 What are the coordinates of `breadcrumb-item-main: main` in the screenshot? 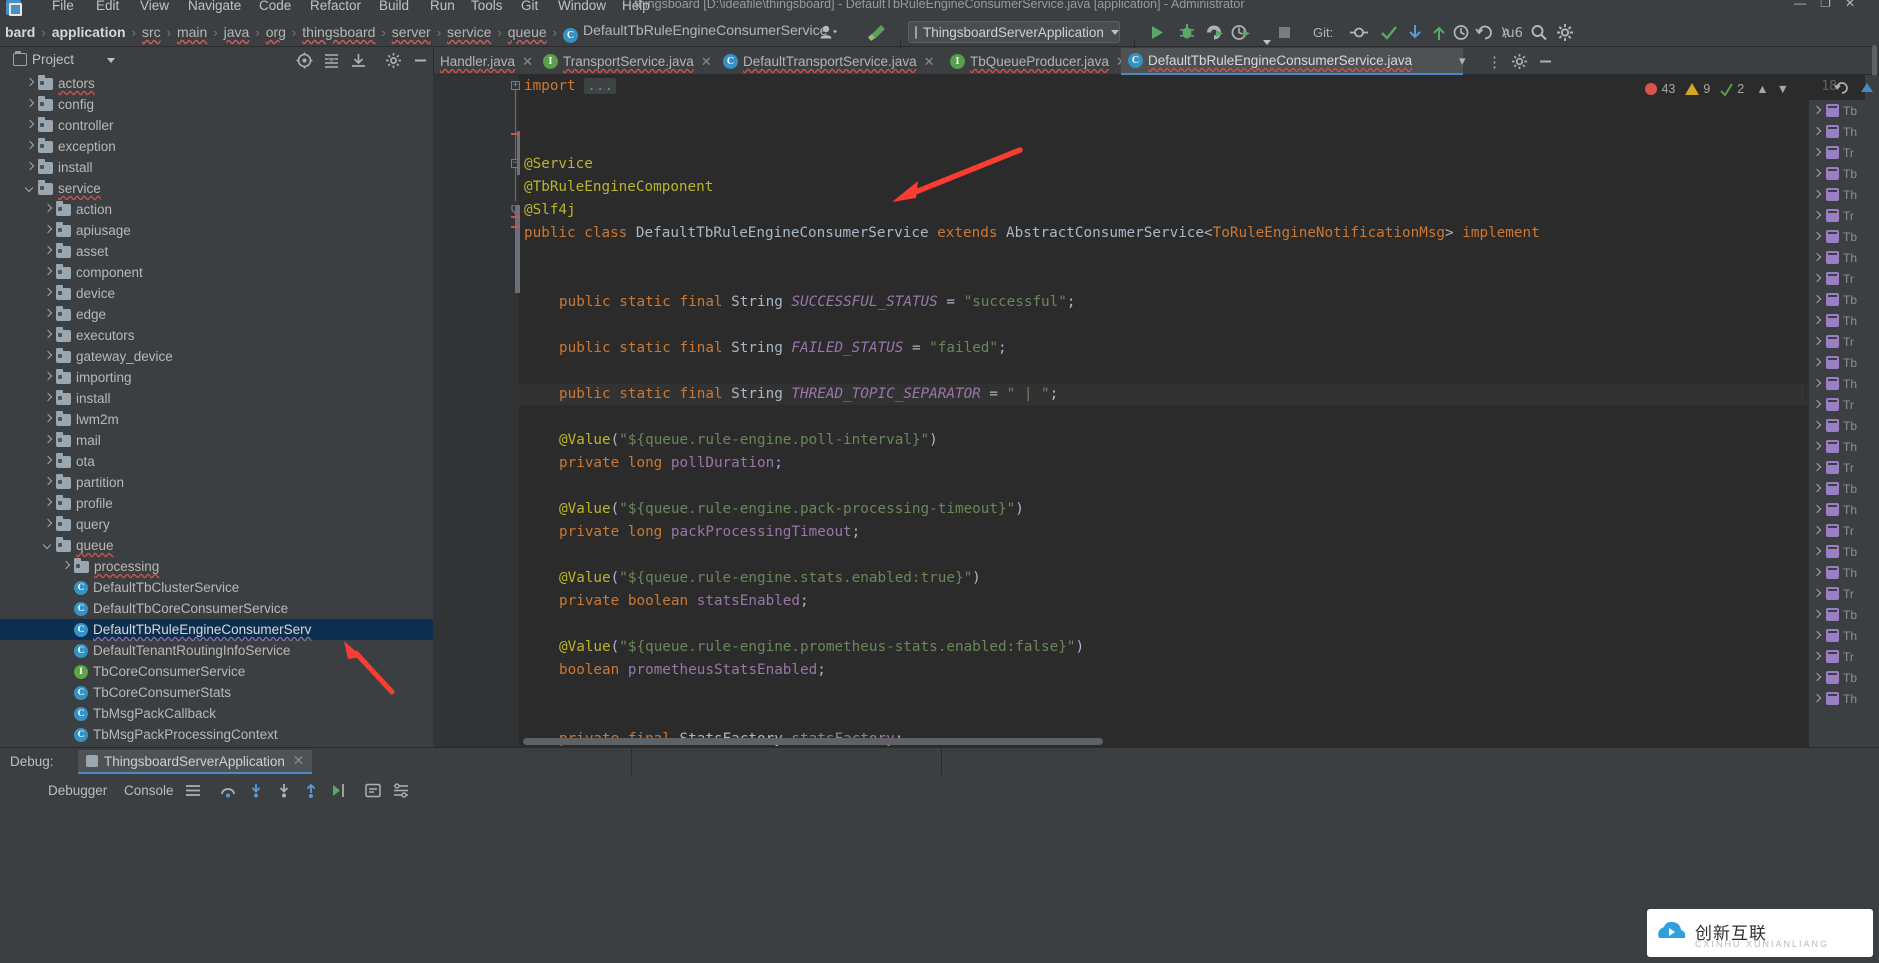 It's located at (192, 32).